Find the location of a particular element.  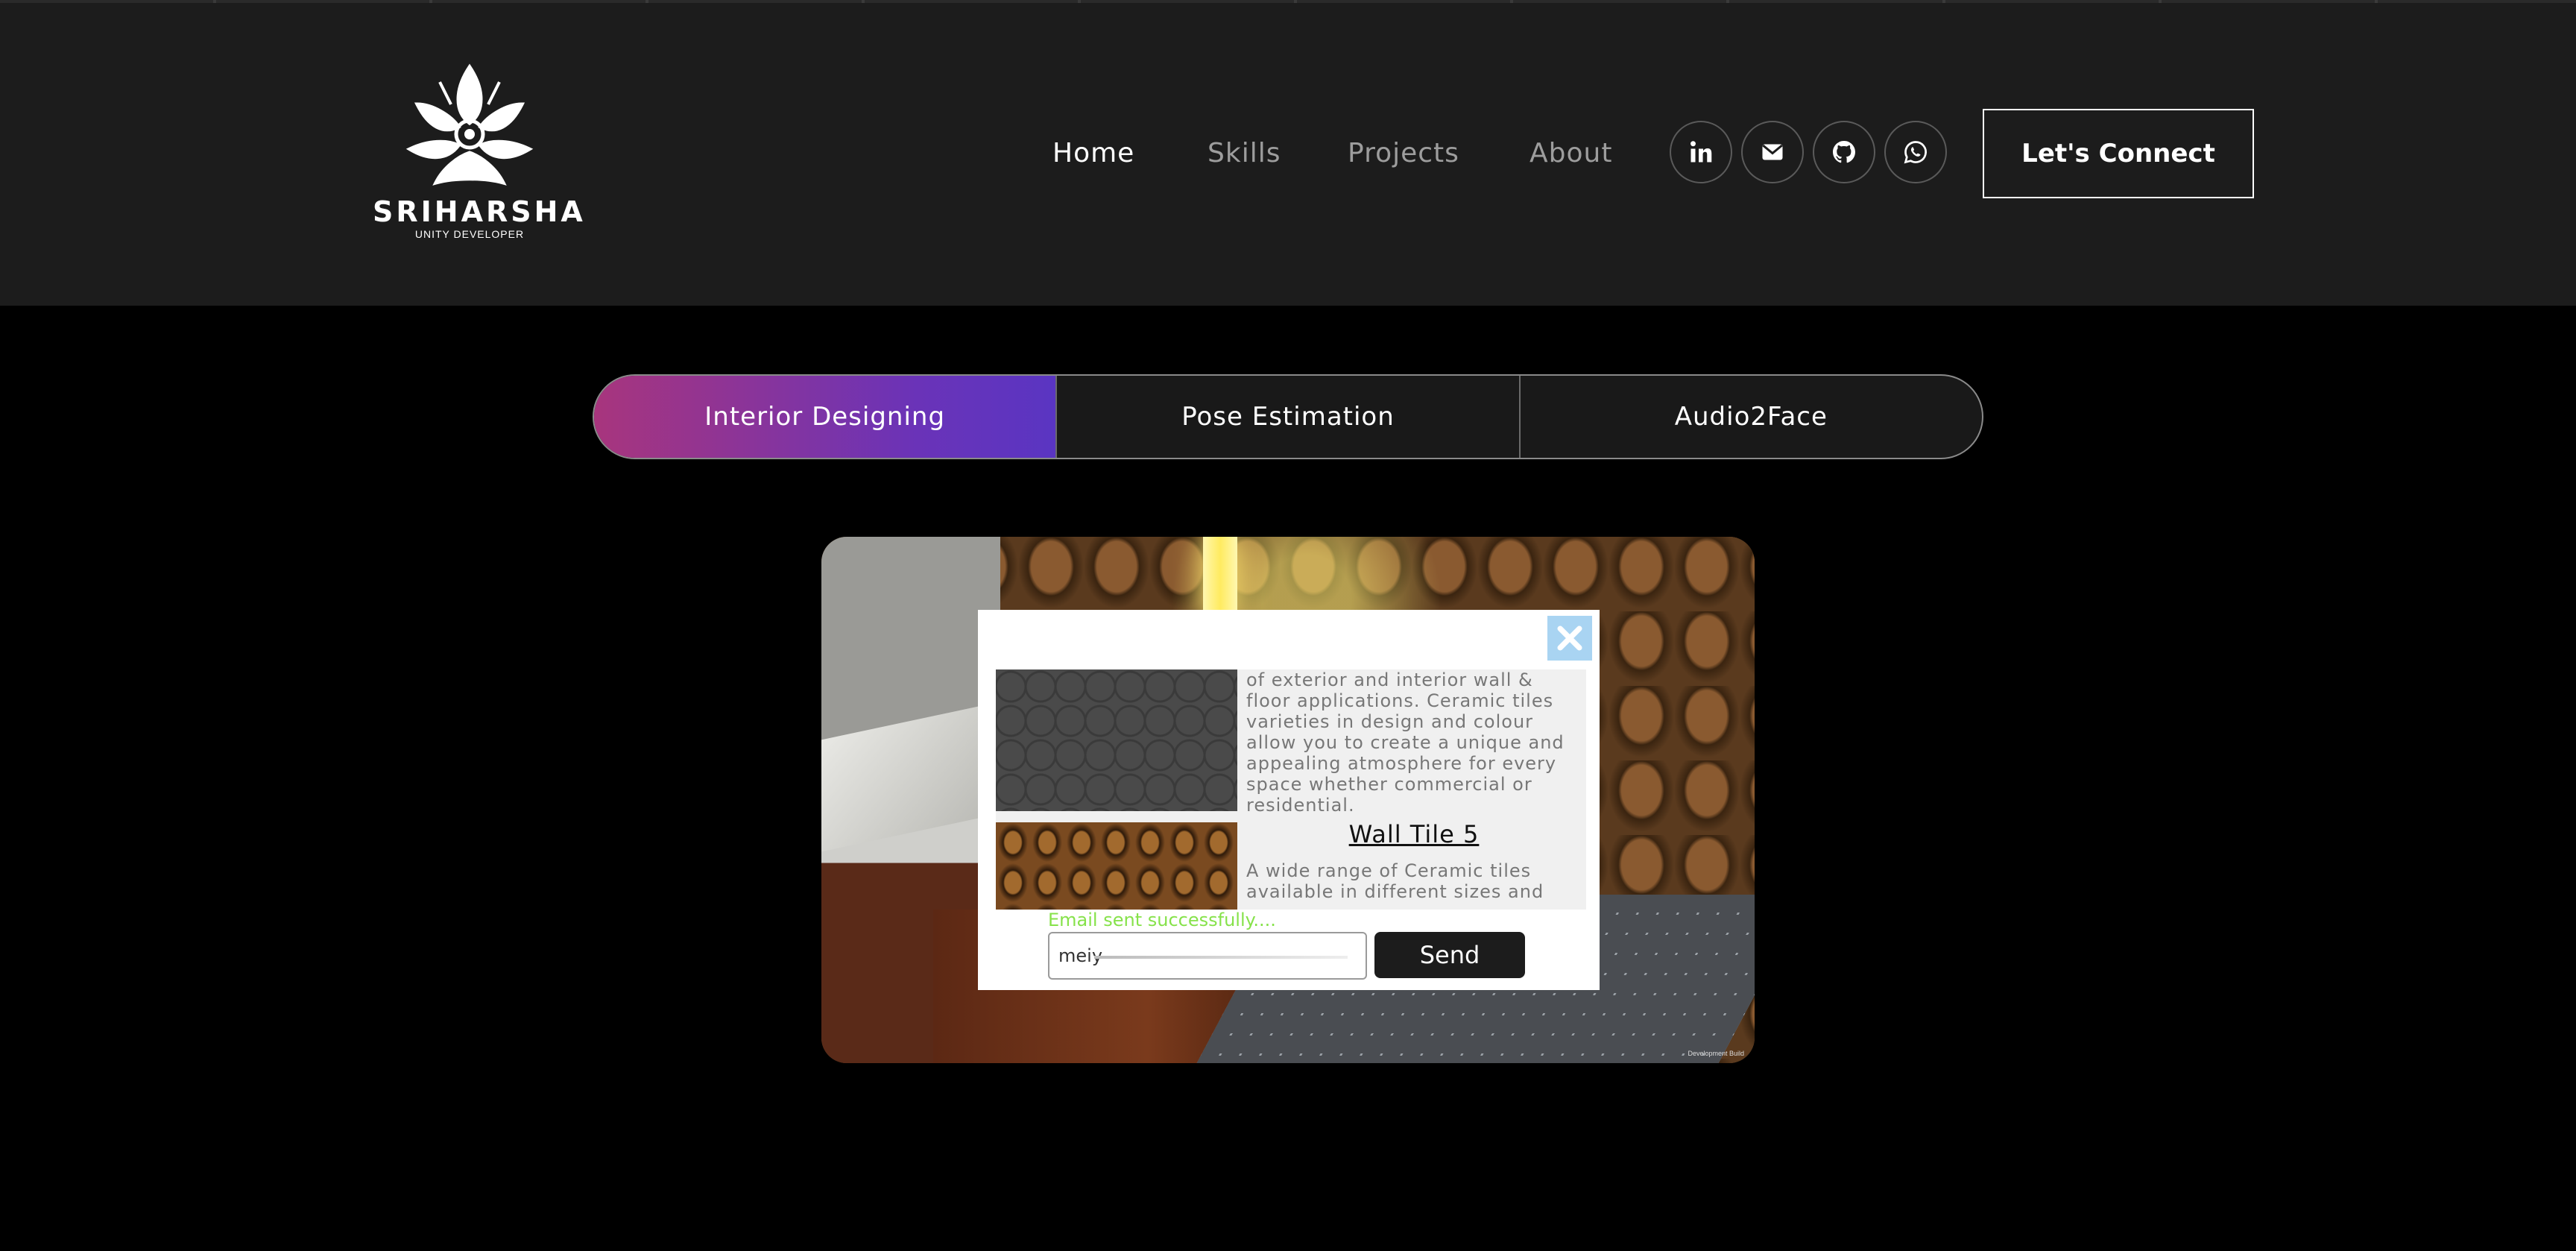

close-button is located at coordinates (1569, 638).